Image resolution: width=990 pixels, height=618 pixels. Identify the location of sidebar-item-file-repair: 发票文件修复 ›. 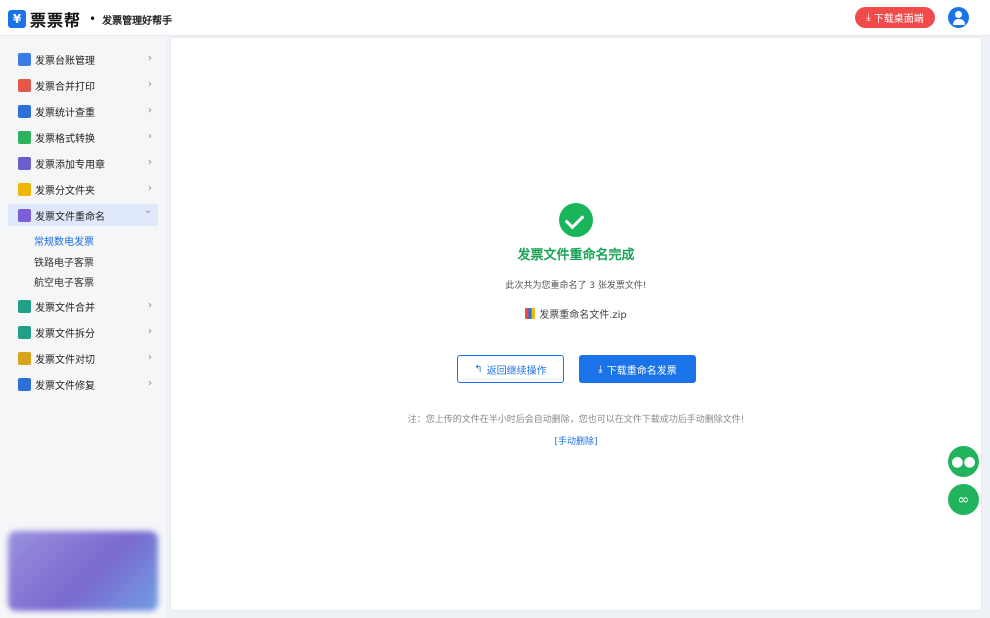
(83, 384).